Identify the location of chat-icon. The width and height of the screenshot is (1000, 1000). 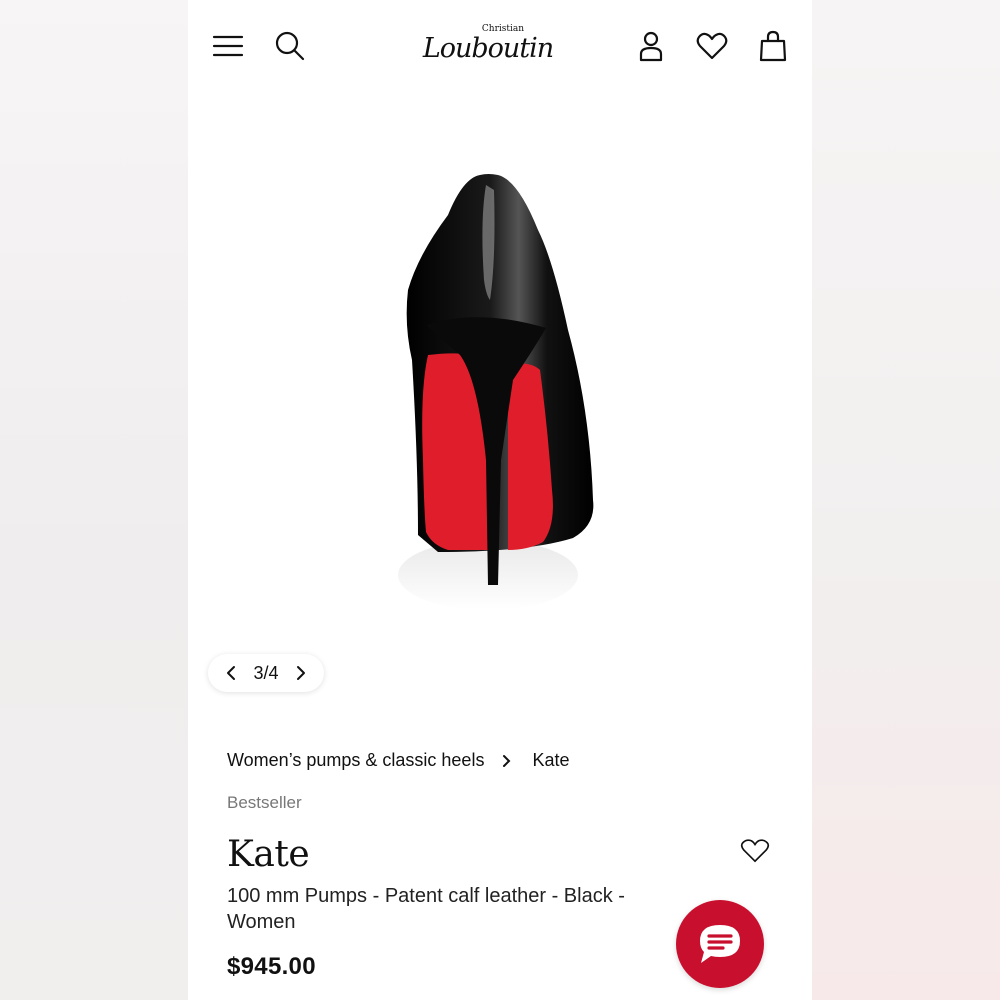
(720, 944).